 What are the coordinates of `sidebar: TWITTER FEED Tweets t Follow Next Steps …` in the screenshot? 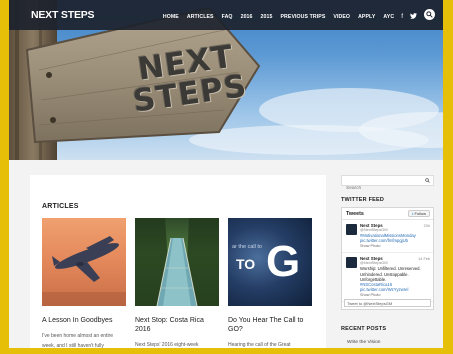 It's located at (389, 259).